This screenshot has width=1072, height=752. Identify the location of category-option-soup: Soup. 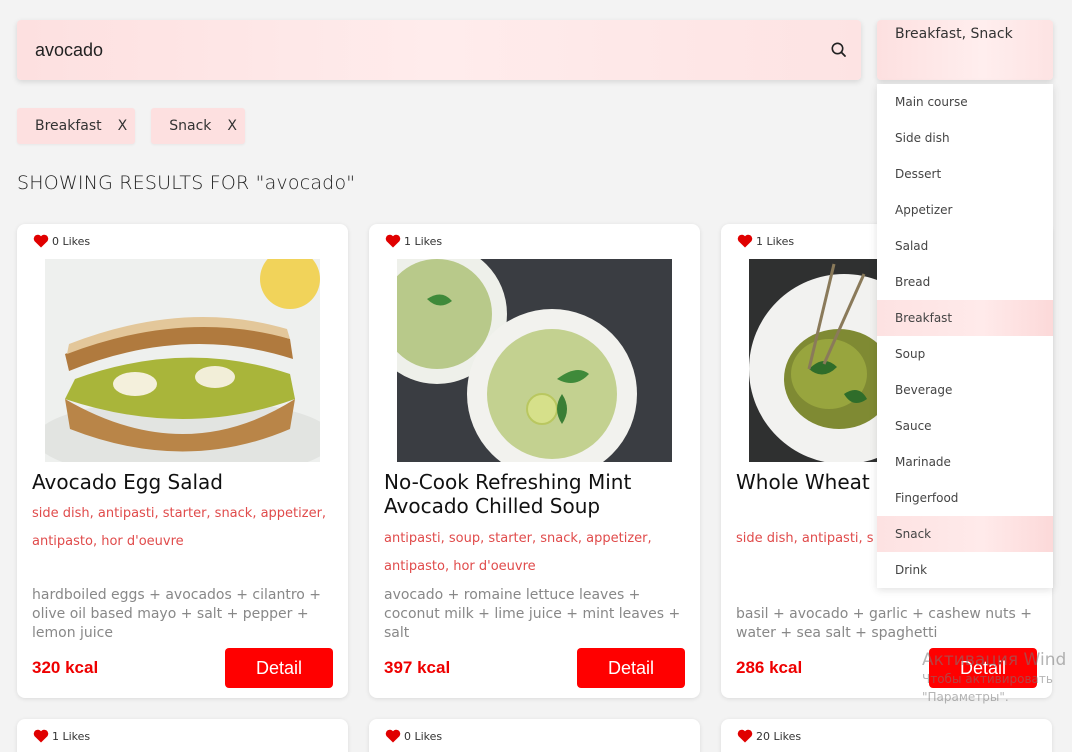
(965, 354).